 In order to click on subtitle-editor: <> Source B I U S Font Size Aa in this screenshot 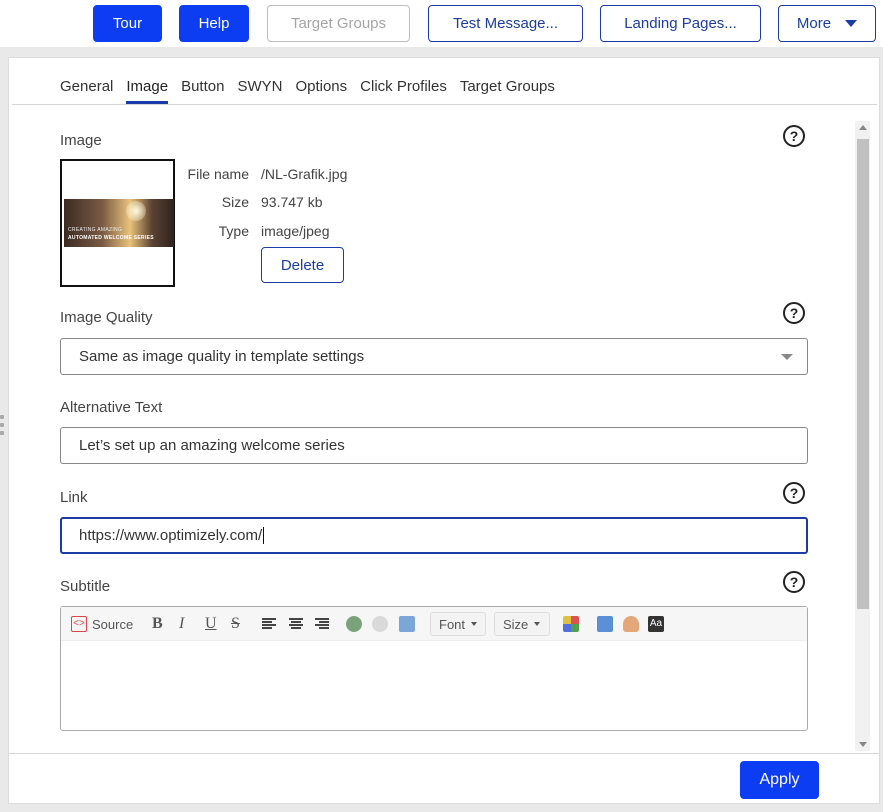, I will do `click(434, 668)`.